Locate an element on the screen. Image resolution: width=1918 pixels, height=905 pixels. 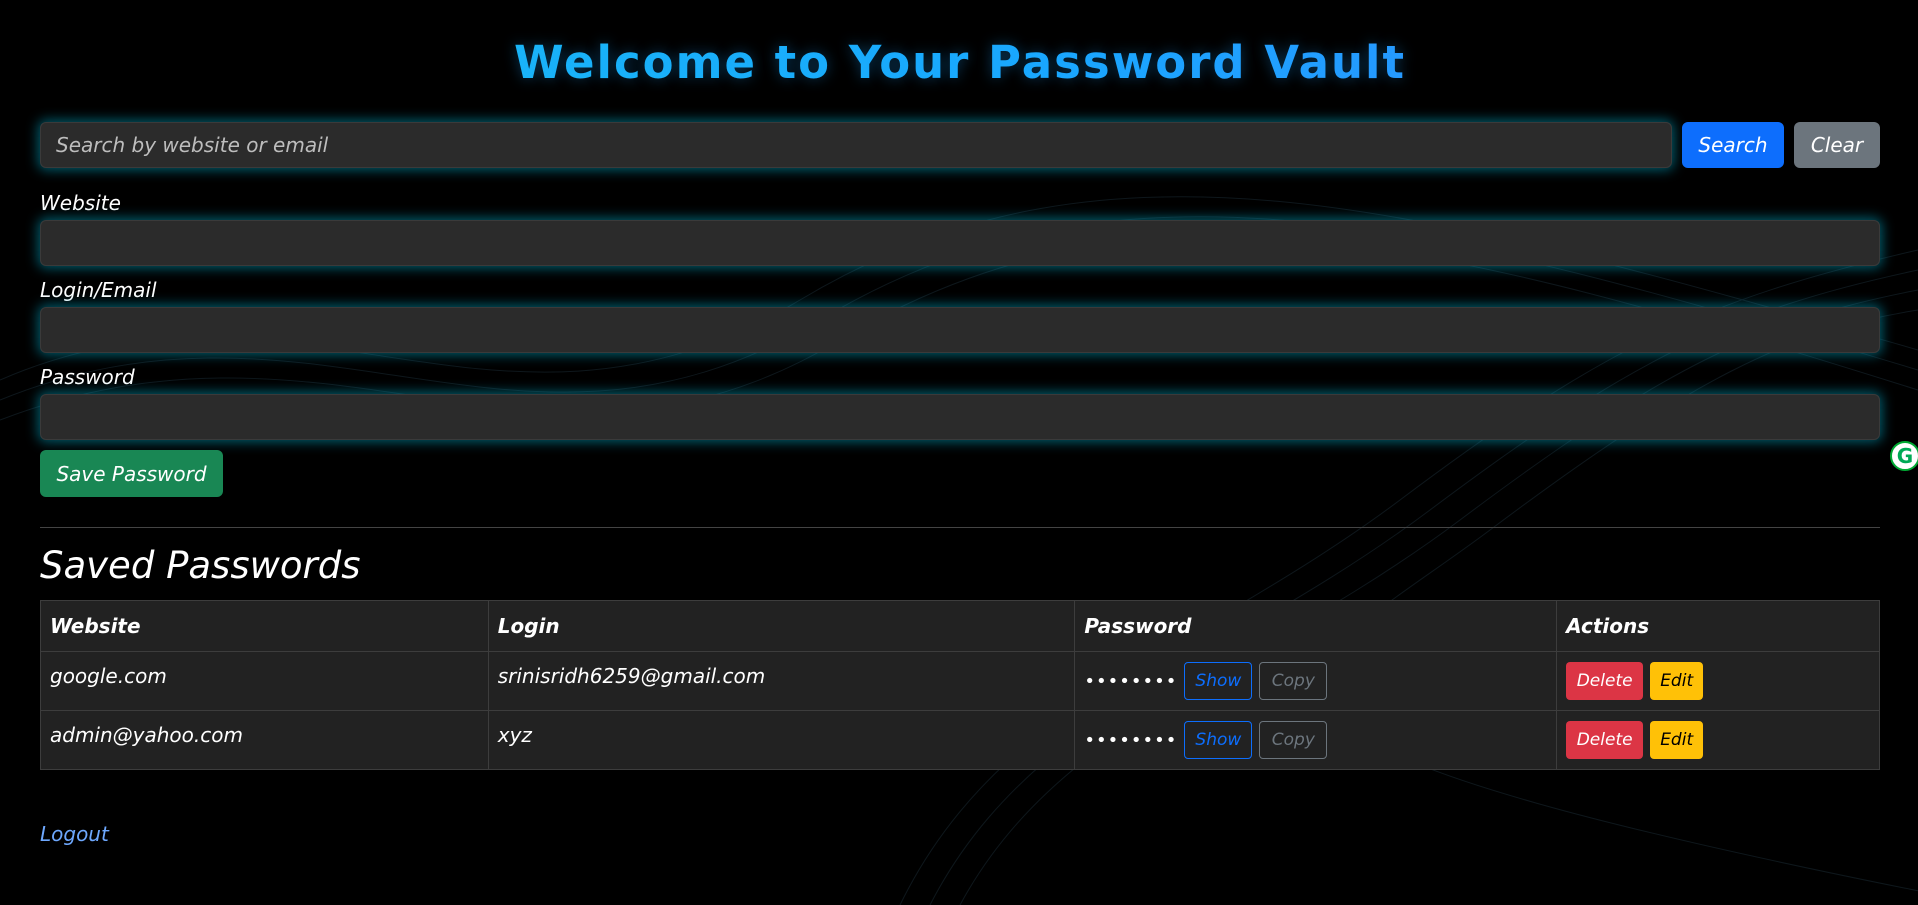
login-email-field is located at coordinates (960, 330).